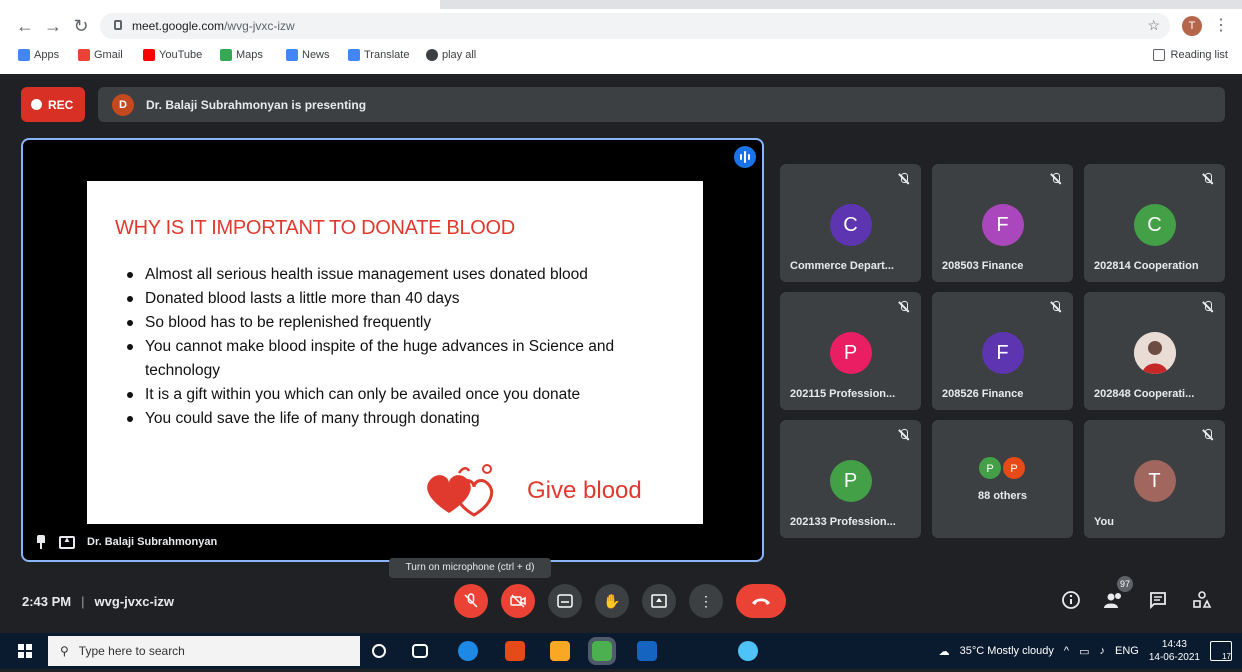  I want to click on globe-icon, so click(432, 55).